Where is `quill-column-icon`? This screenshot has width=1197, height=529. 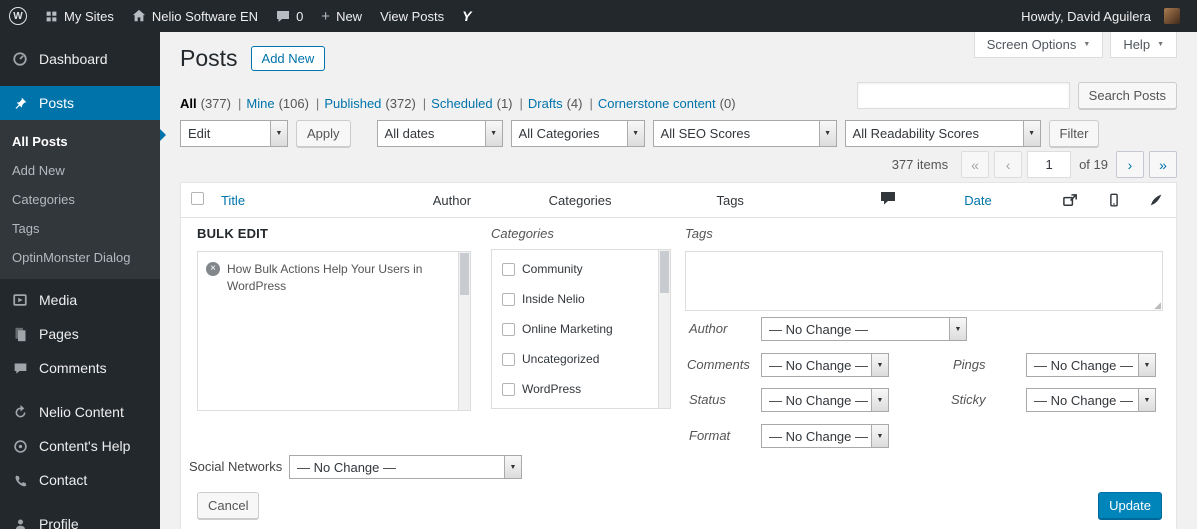 quill-column-icon is located at coordinates (1156, 200).